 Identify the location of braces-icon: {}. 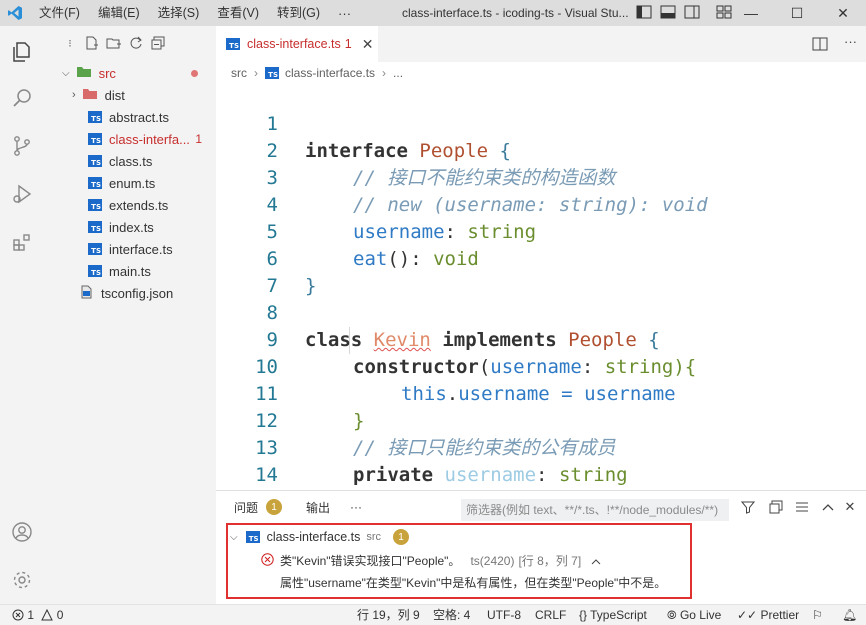
(583, 615).